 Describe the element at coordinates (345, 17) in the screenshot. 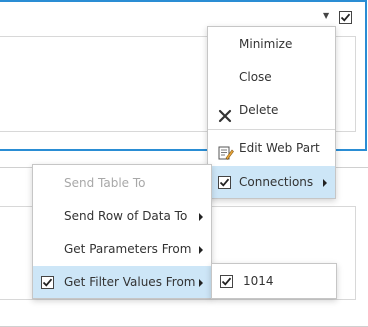

I see `web-part-select-checkbox` at that location.